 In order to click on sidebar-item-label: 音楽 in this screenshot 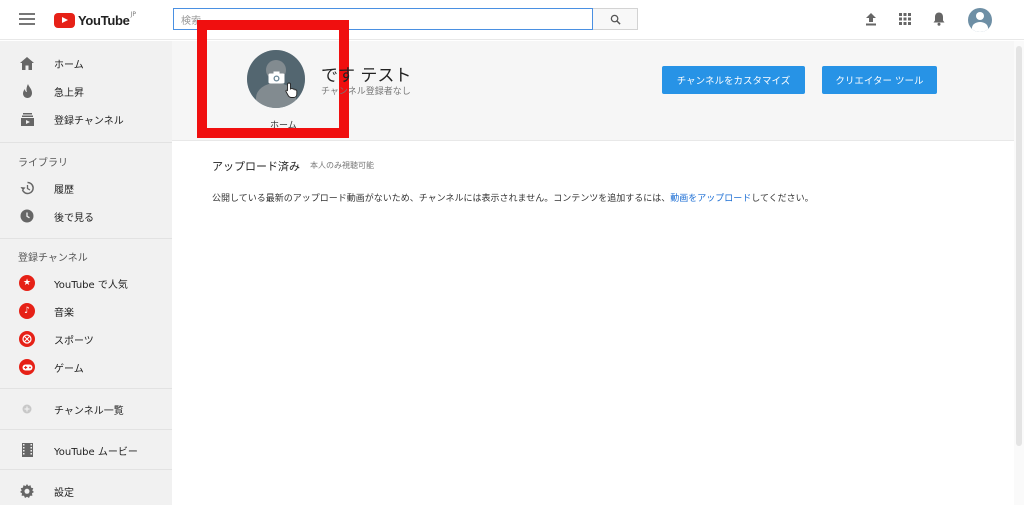, I will do `click(64, 313)`.